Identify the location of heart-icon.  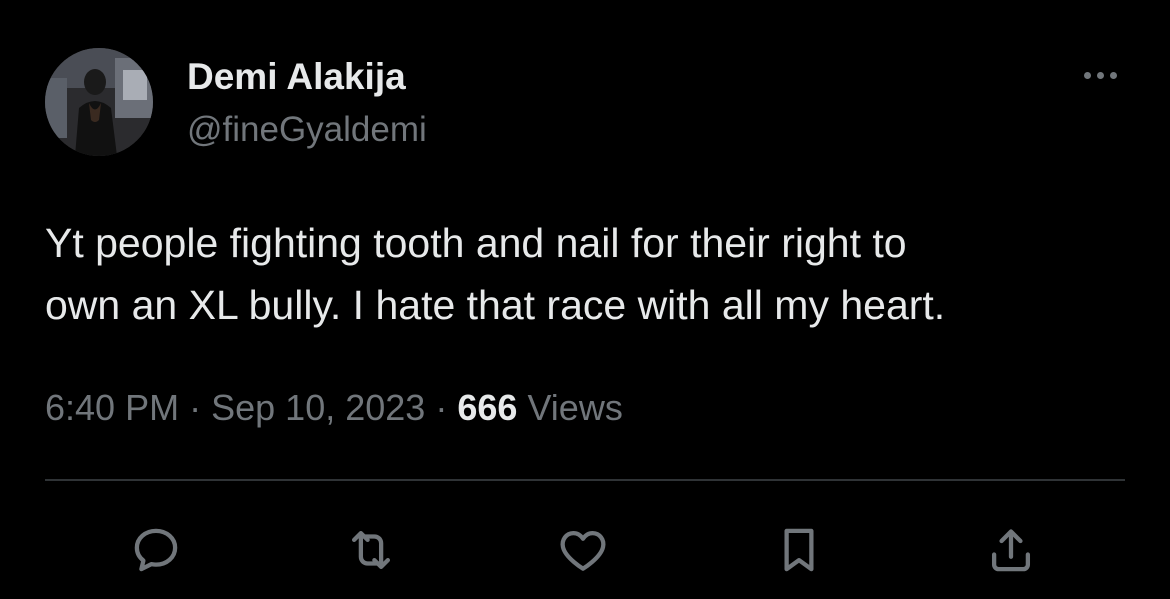
(583, 550).